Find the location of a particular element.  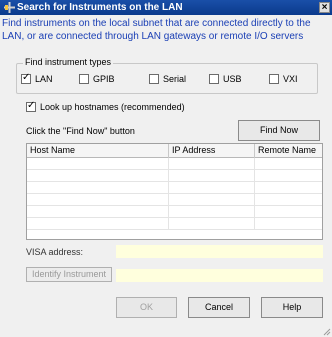

column-remote-name: Remote Name is located at coordinates (288, 151).